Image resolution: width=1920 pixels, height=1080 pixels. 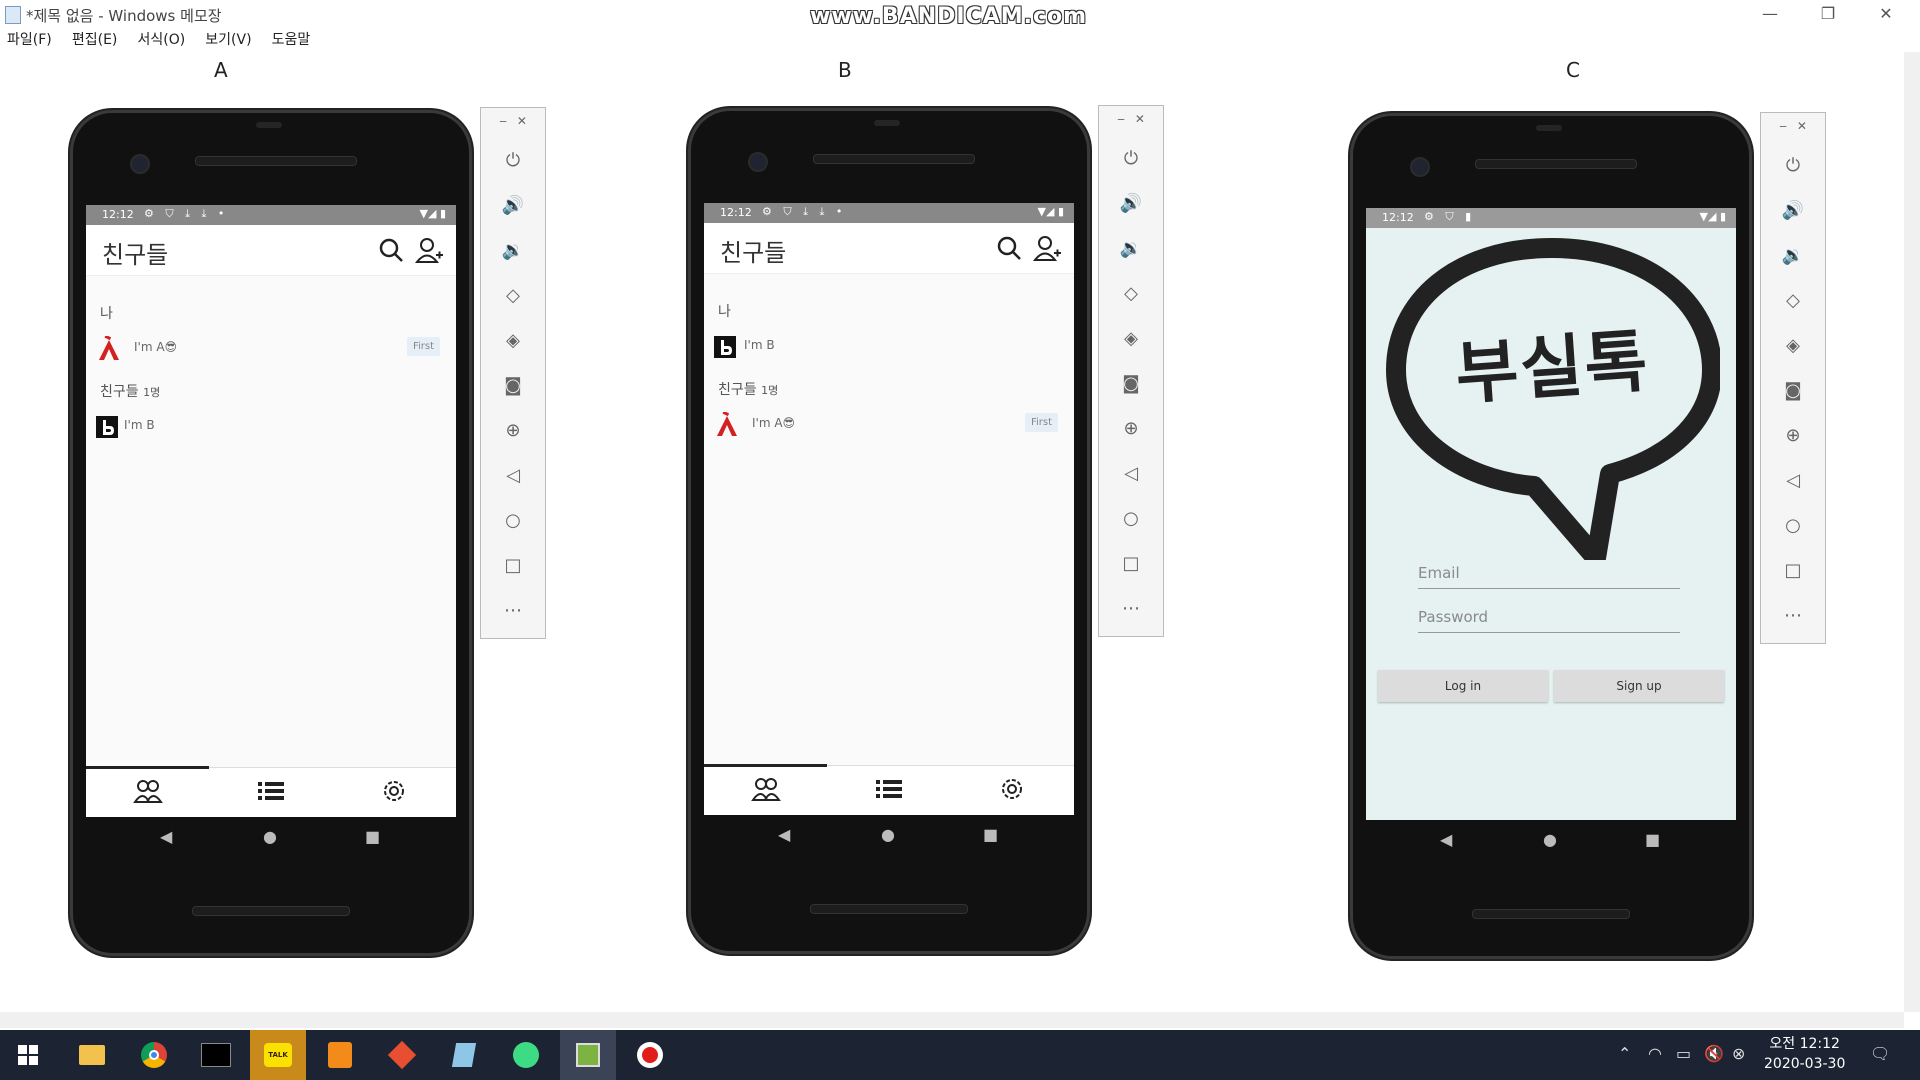 What do you see at coordinates (1886, 14) in the screenshot?
I see `close-button: ✕` at bounding box center [1886, 14].